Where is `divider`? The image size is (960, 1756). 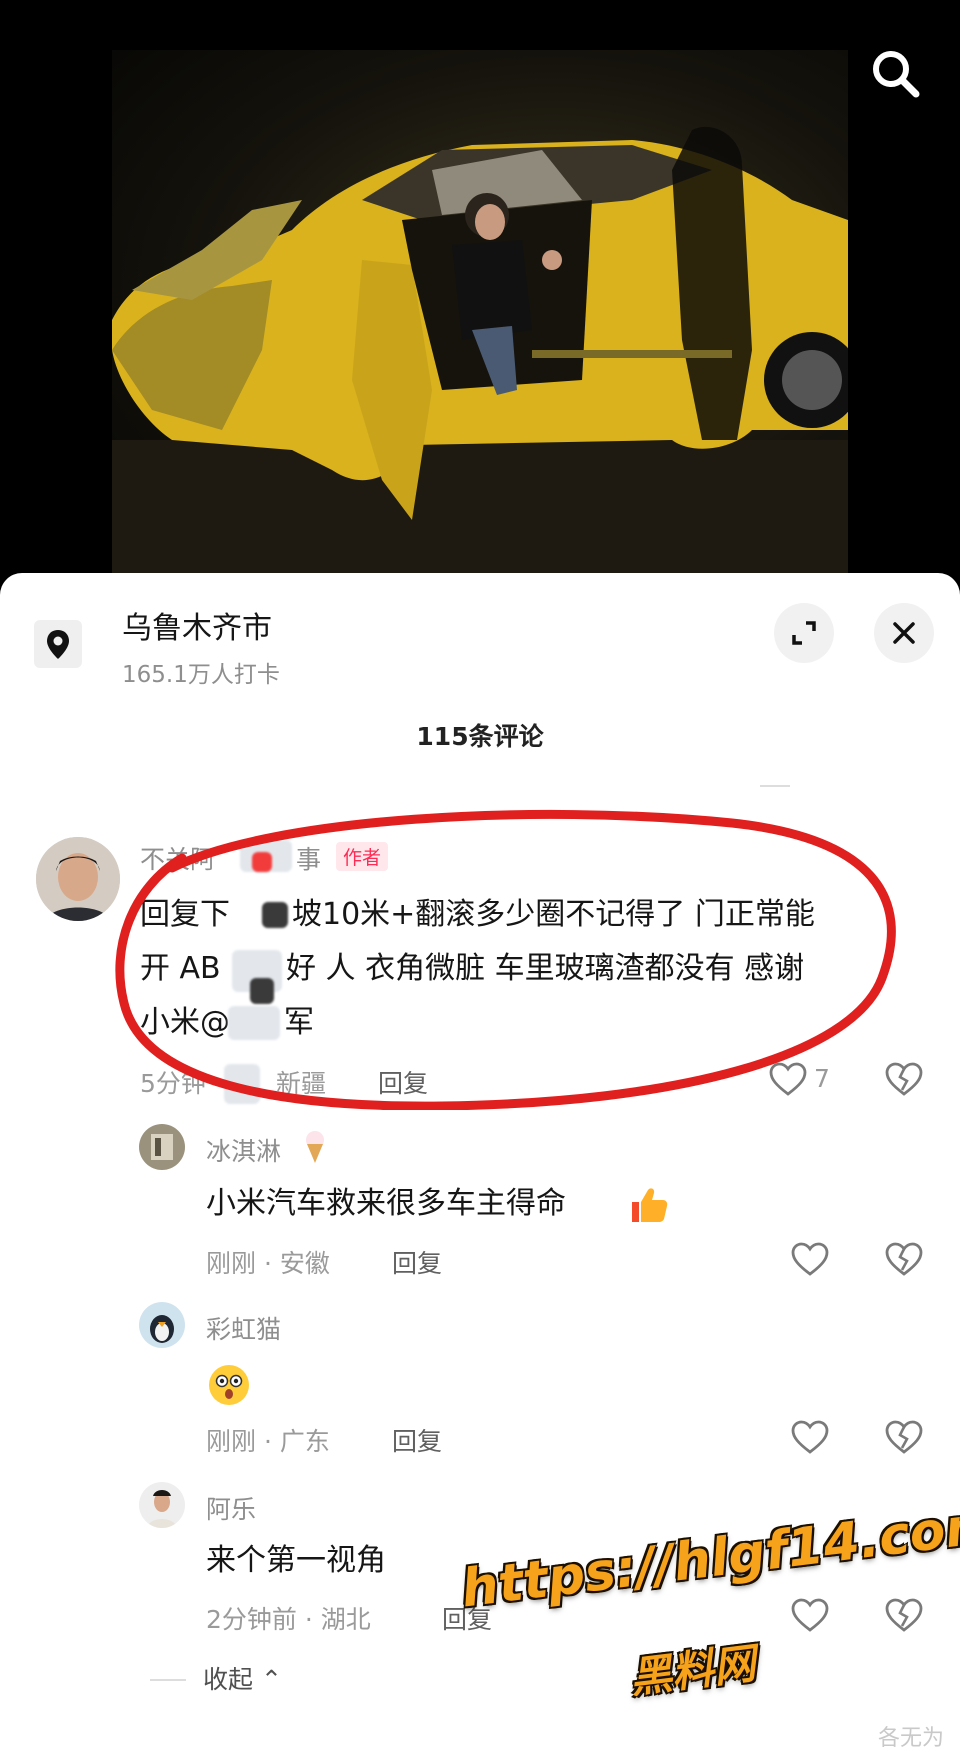 divider is located at coordinates (775, 786).